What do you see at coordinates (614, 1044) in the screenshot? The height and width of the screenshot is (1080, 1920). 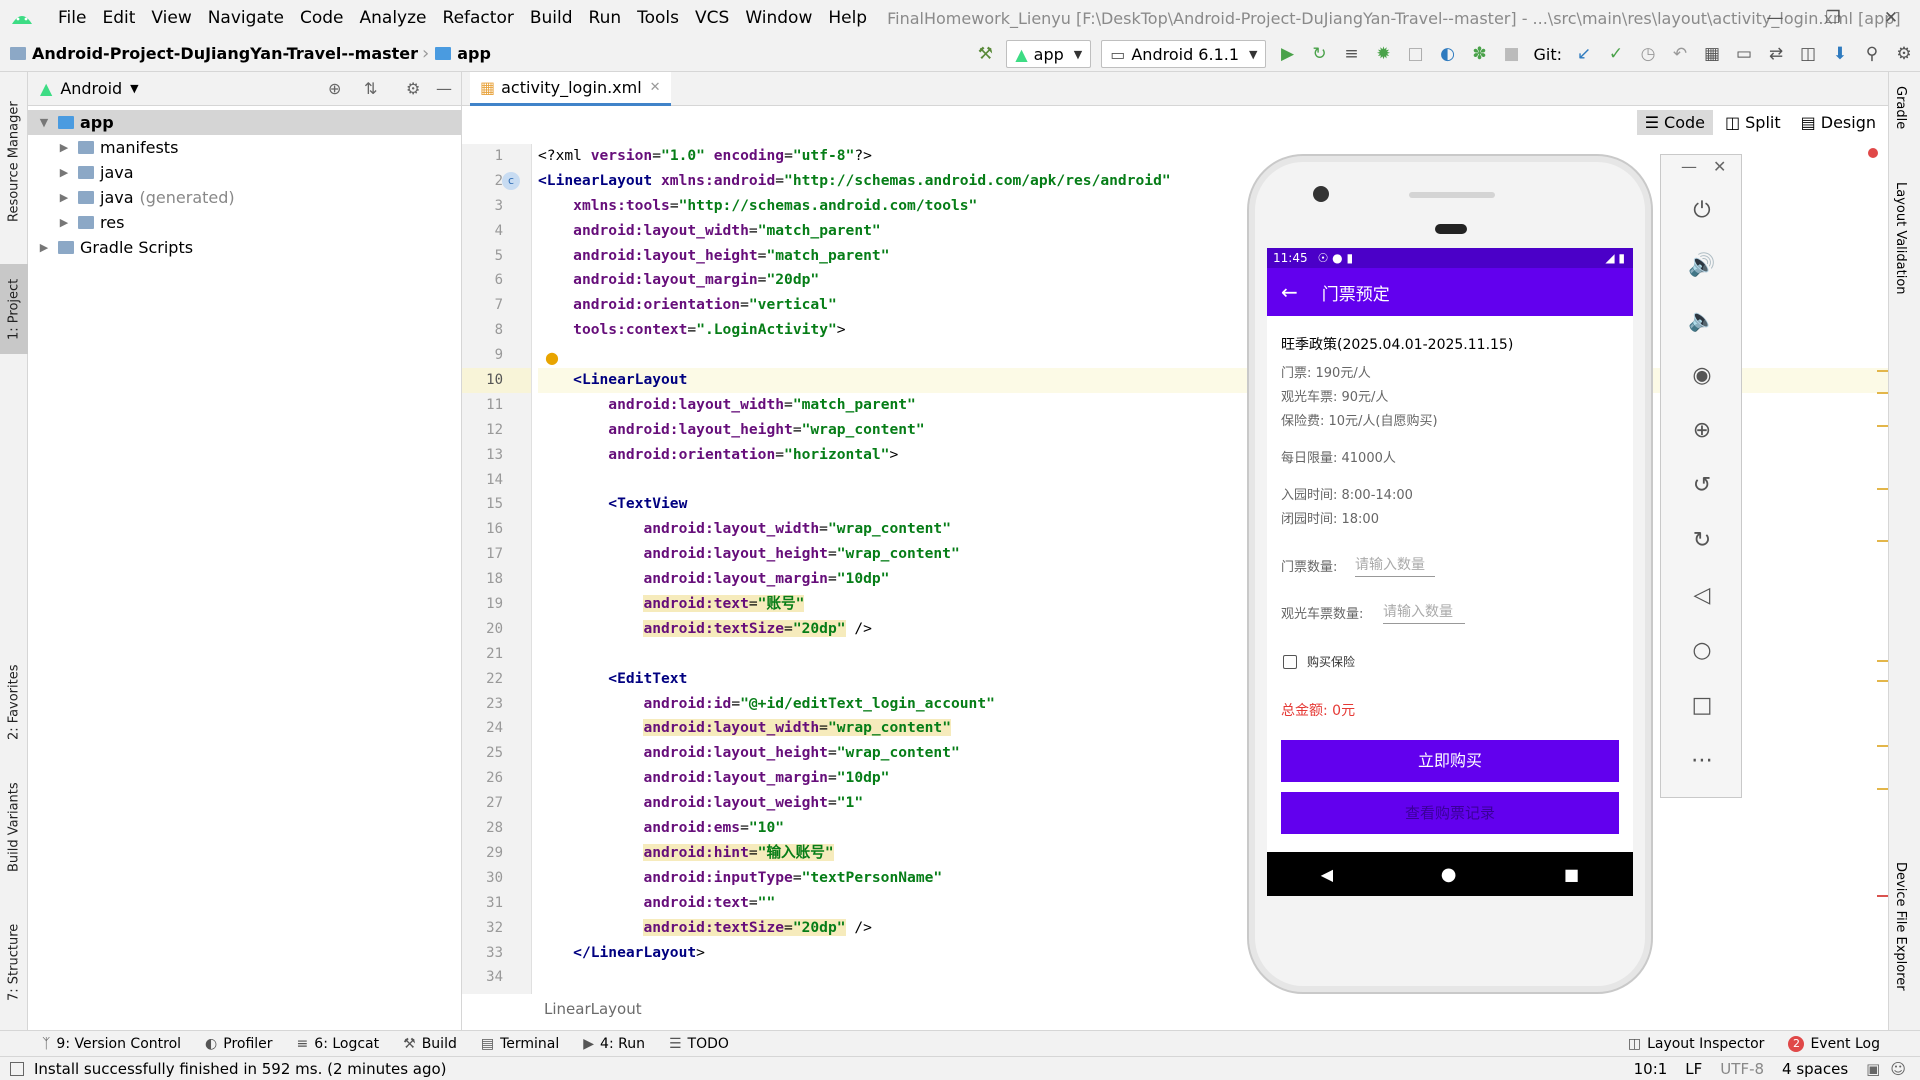 I see `run-tab: ▶ 4: Run` at bounding box center [614, 1044].